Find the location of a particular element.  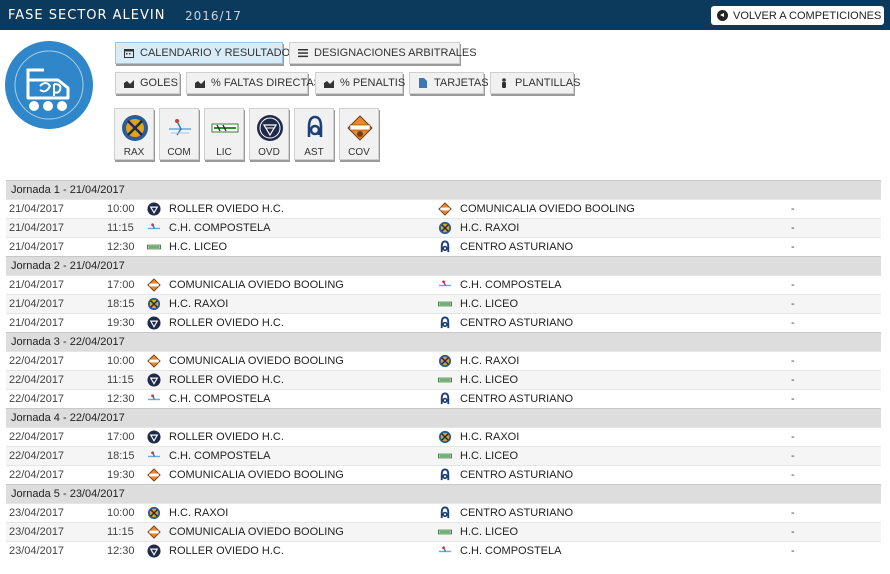

team-button-rax: RAX is located at coordinates (134, 134).